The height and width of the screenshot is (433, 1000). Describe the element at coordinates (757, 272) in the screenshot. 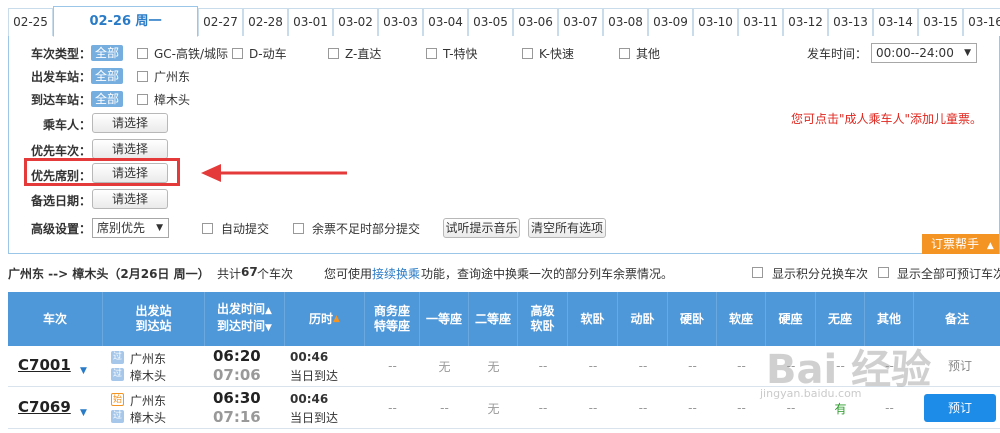

I see `points-trains-checkbox` at that location.